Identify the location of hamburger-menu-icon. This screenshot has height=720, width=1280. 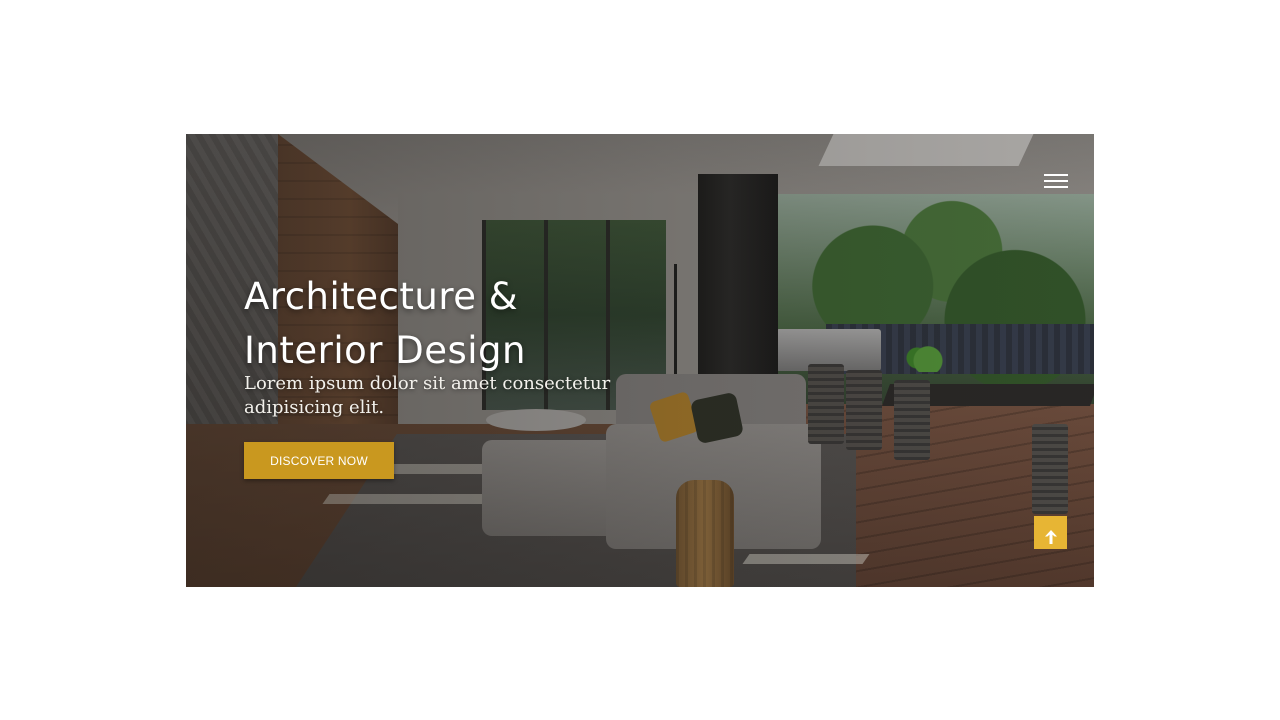
(1056, 181).